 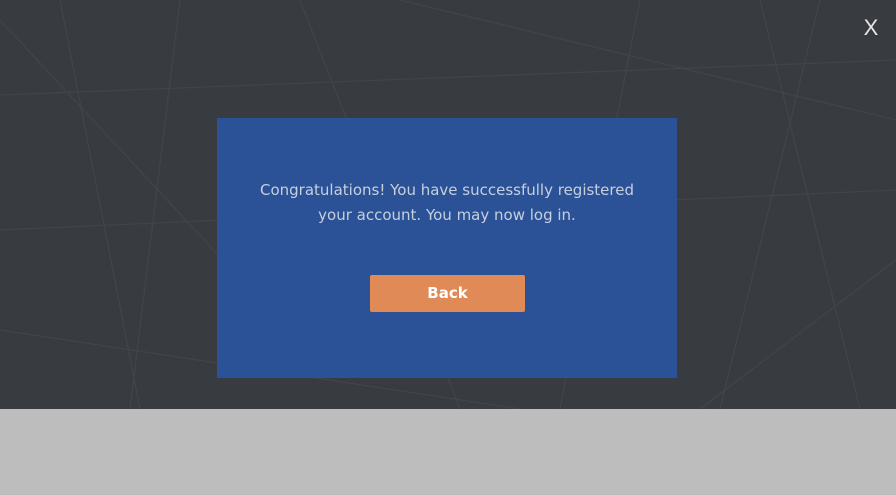 What do you see at coordinates (447, 293) in the screenshot?
I see `back-button: Back` at bounding box center [447, 293].